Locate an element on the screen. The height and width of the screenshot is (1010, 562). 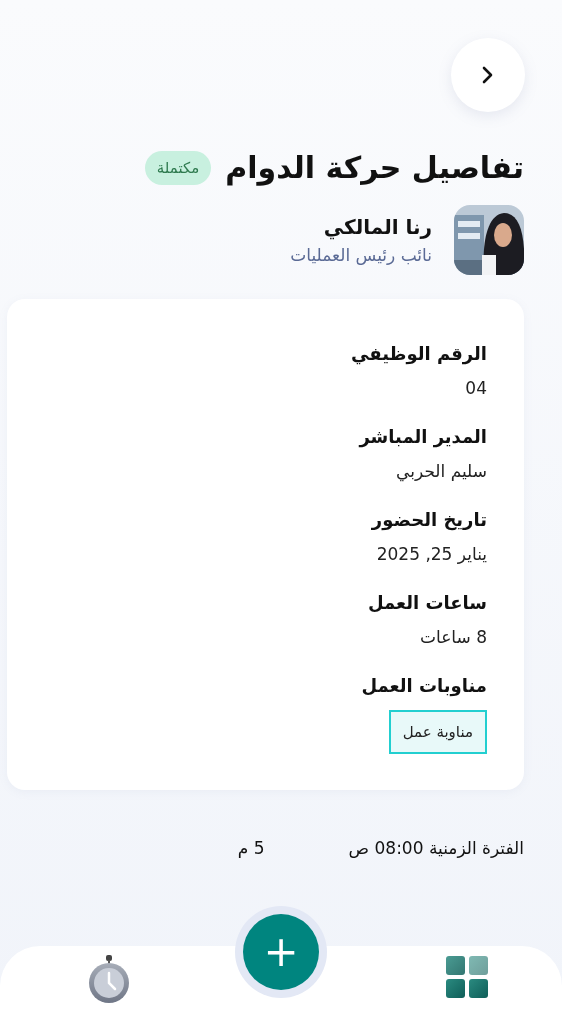
field-label: تاريخ الحضور is located at coordinates (429, 519).